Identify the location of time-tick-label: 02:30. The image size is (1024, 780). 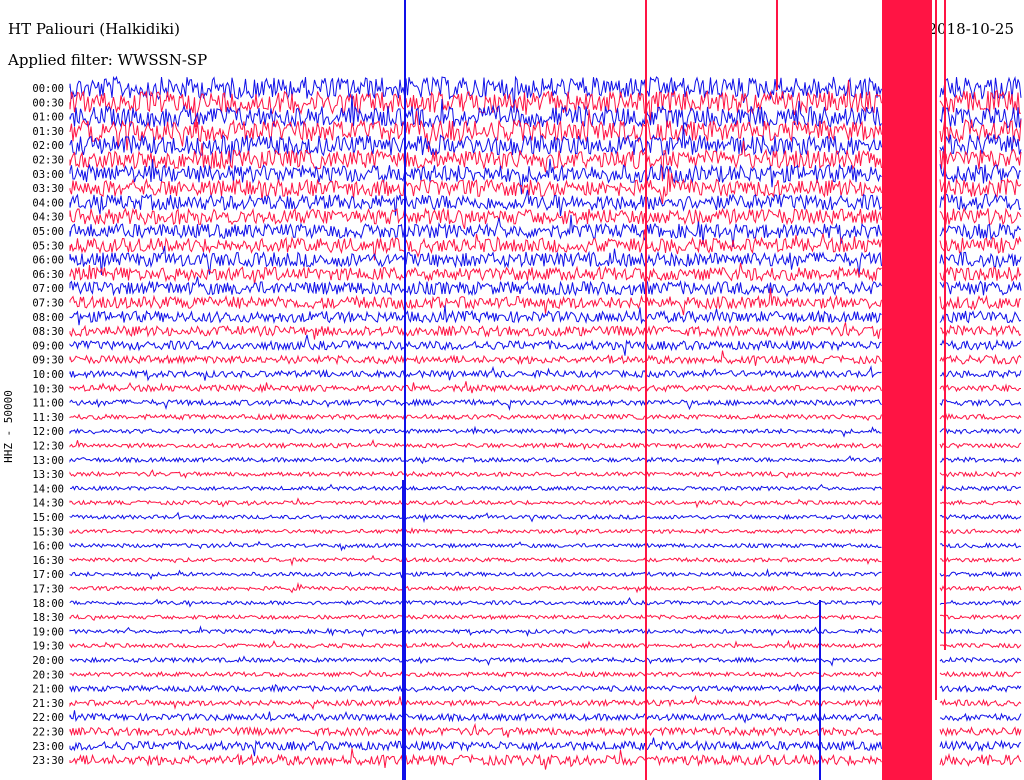
(48, 161).